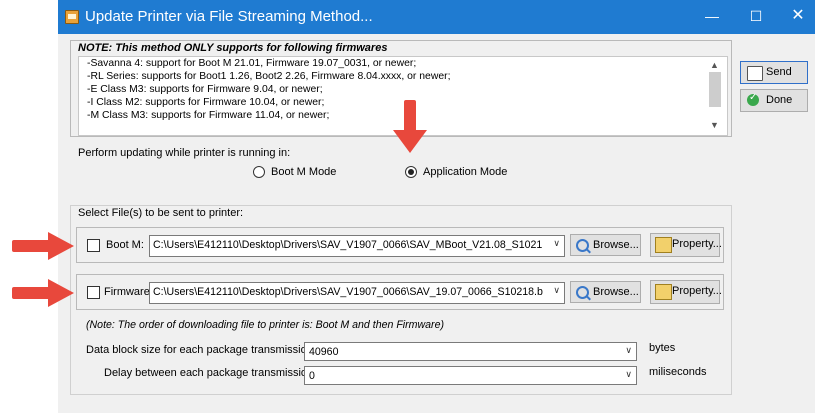 This screenshot has width=815, height=413. Describe the element at coordinates (753, 99) in the screenshot. I see `check-icon` at that location.